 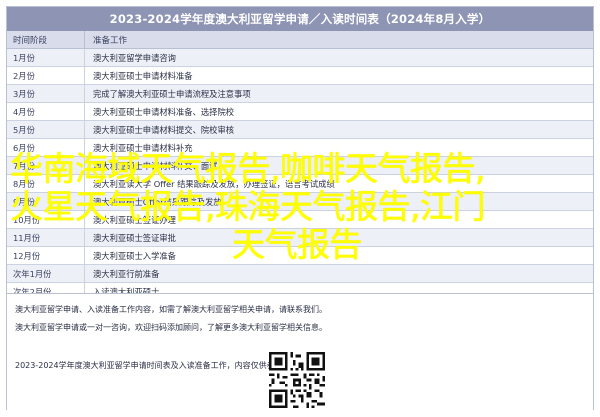 What do you see at coordinates (164, 111) in the screenshot?
I see `row-task: 澳大利亚硕士申请材料准备、选择院校` at bounding box center [164, 111].